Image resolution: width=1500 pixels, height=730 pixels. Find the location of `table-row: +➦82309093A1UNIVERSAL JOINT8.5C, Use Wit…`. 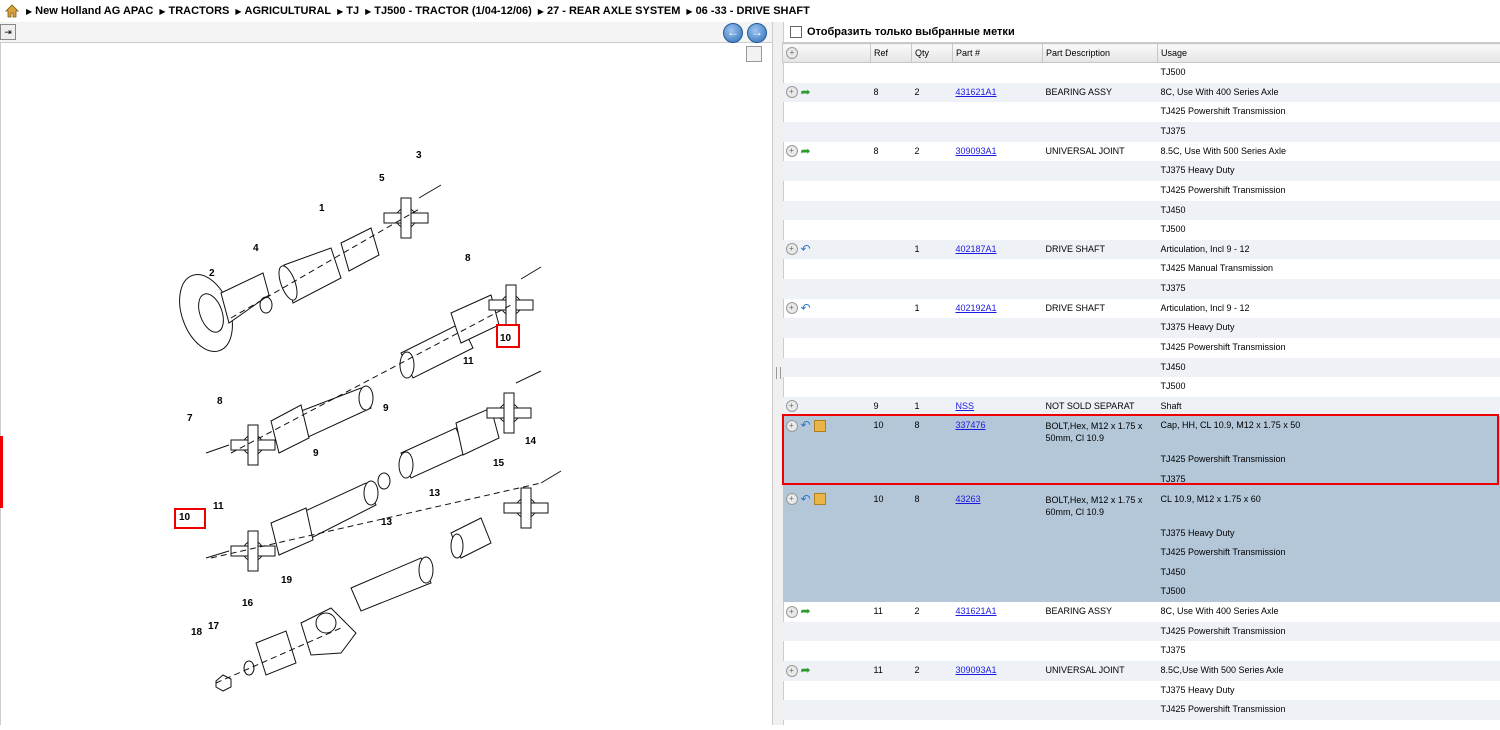

table-row: +➦82309093A1UNIVERSAL JOINT8.5C, Use Wit… is located at coordinates (1141, 152).